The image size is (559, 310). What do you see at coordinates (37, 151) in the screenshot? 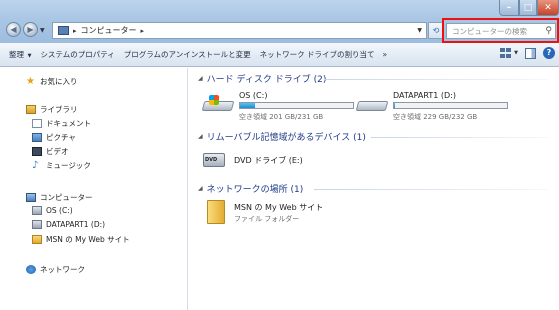
I see `video-icon` at bounding box center [37, 151].